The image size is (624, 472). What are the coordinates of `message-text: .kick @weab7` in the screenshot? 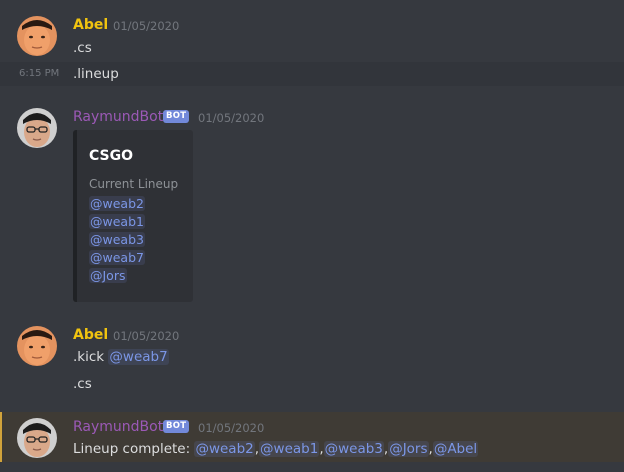 It's located at (121, 357).